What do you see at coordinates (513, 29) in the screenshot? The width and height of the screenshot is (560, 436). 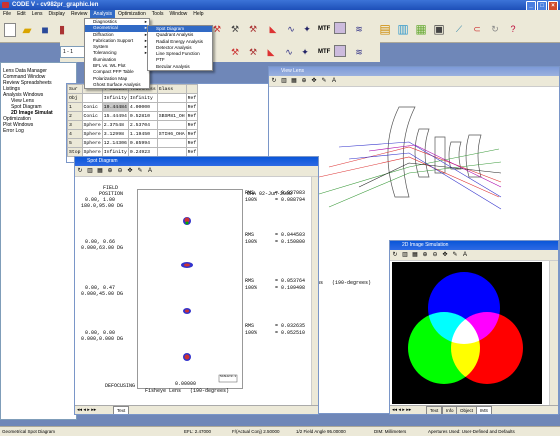 I see `help-icon: ?` at bounding box center [513, 29].